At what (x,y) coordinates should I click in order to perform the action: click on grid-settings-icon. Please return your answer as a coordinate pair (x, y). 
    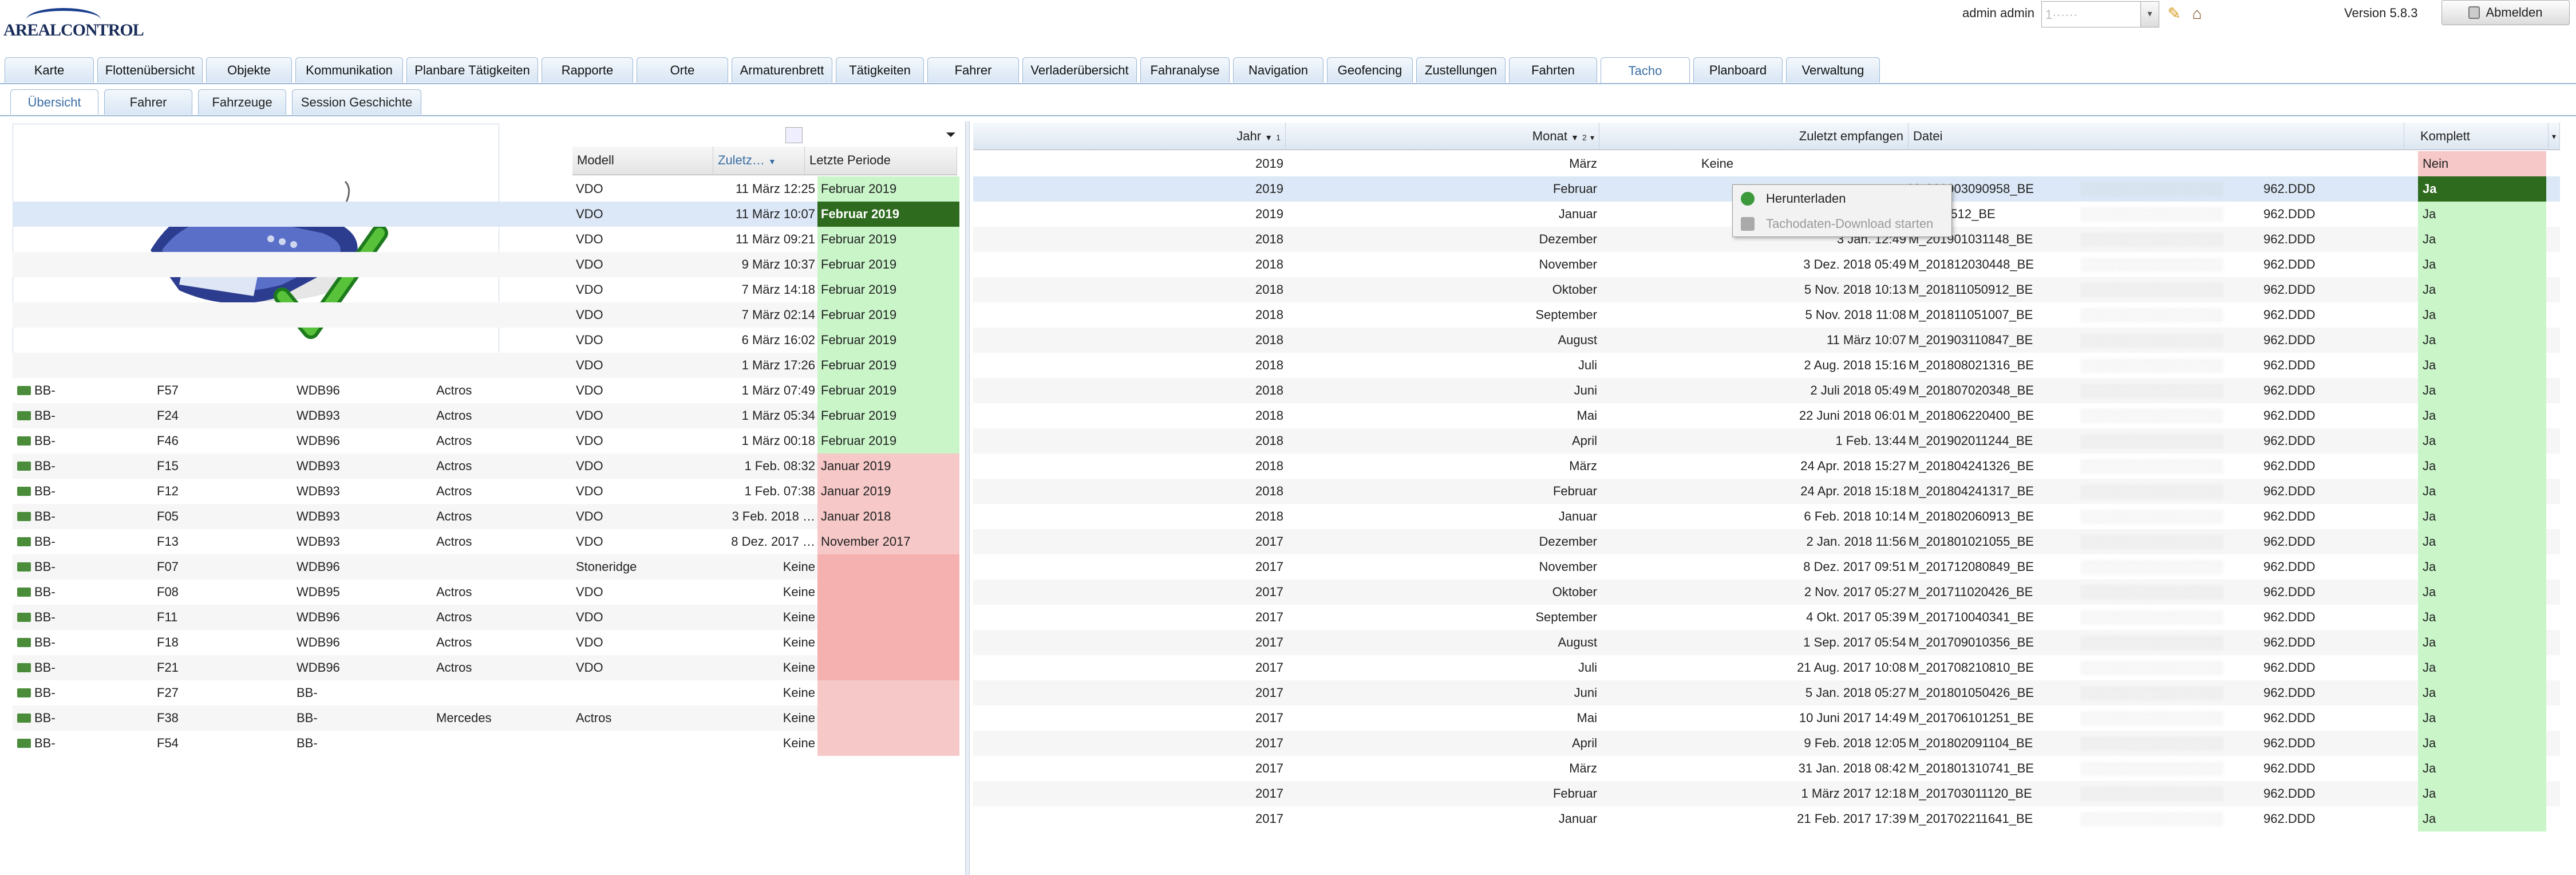
    Looking at the image, I should click on (794, 135).